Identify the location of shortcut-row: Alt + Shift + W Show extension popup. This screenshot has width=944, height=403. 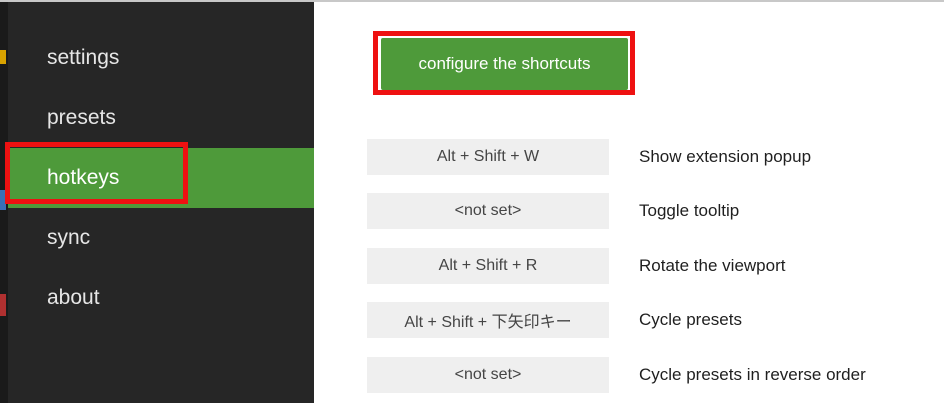
(472, 157).